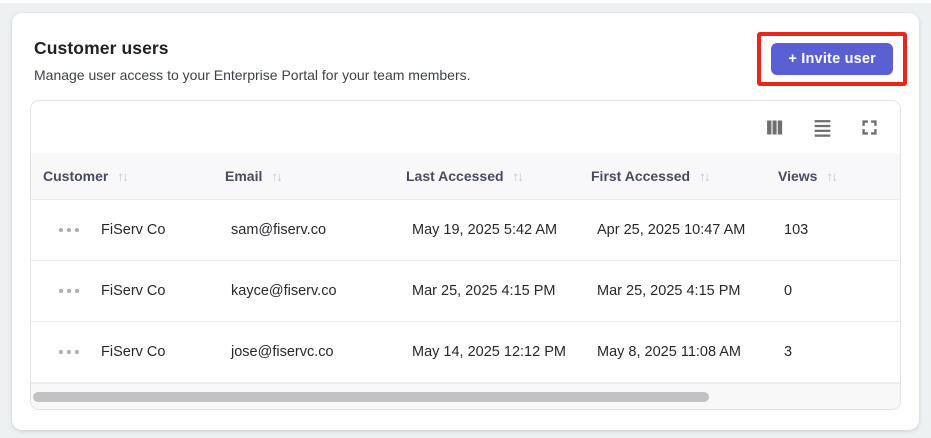  I want to click on views-cell: 103, so click(838, 230).